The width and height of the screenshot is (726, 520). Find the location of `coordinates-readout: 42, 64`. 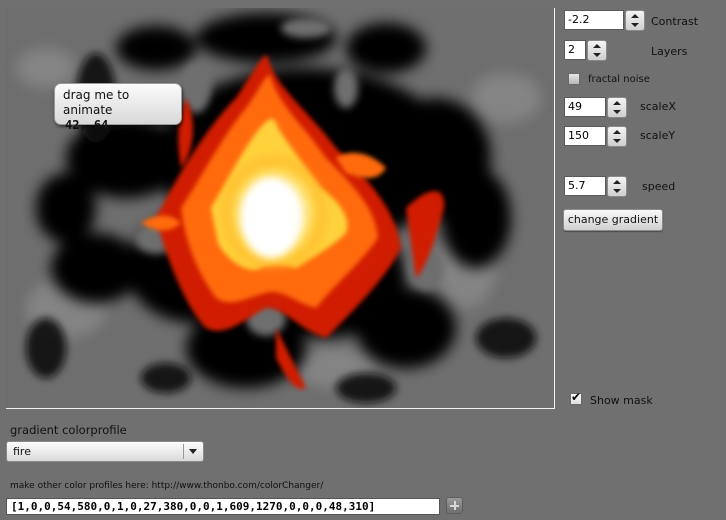

coordinates-readout: 42, 64 is located at coordinates (87, 125).